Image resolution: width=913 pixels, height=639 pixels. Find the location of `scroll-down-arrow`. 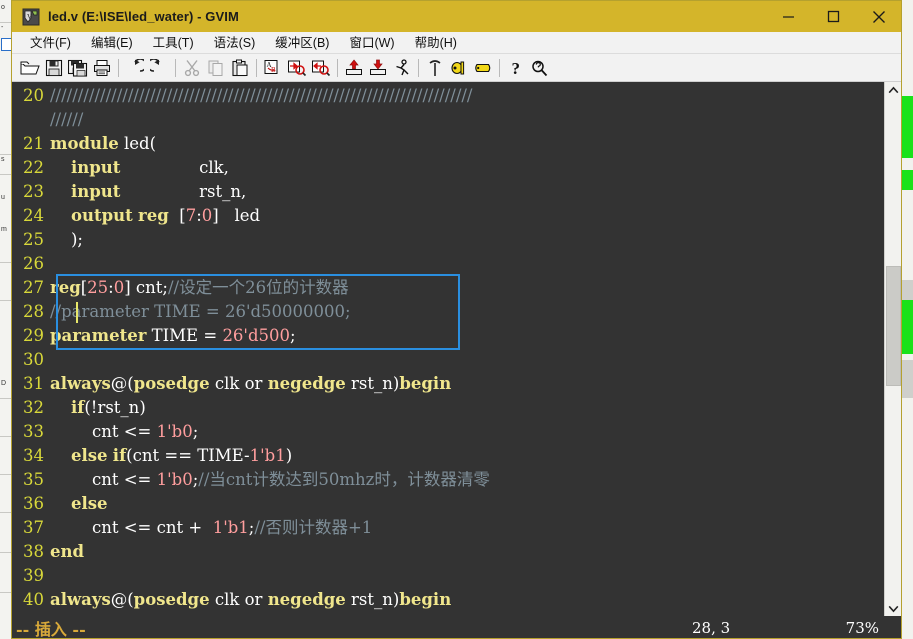

scroll-down-arrow is located at coordinates (893, 608).